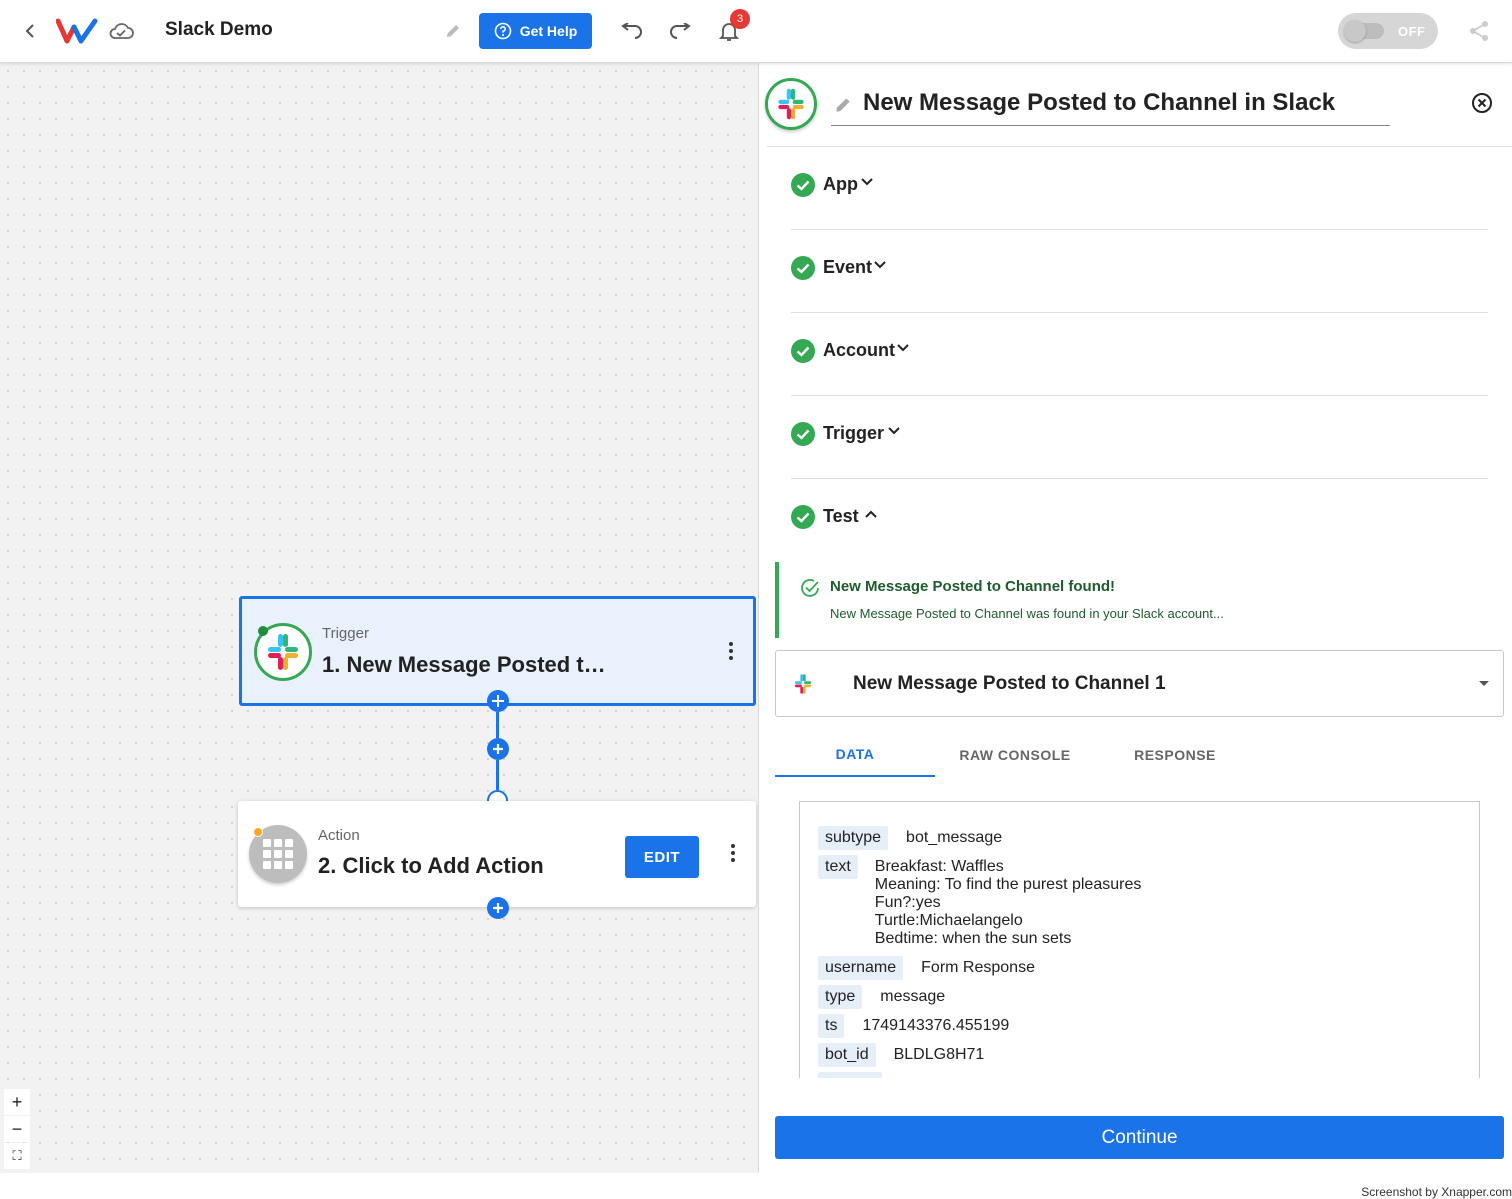  What do you see at coordinates (498, 908) in the screenshot?
I see `add-step-plus-icon` at bounding box center [498, 908].